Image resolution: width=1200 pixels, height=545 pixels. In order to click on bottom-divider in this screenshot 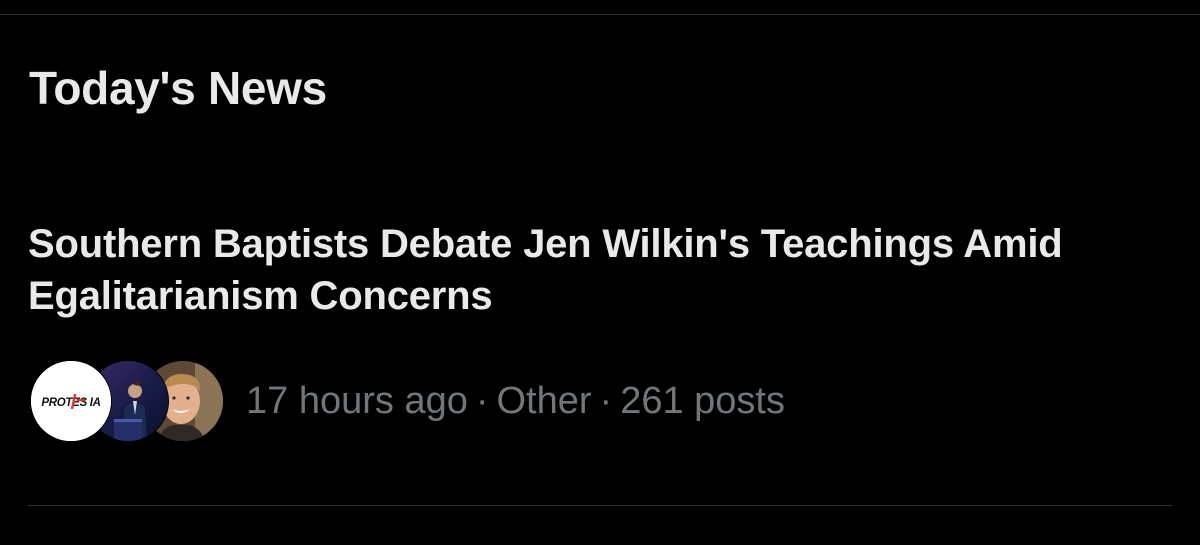, I will do `click(600, 505)`.